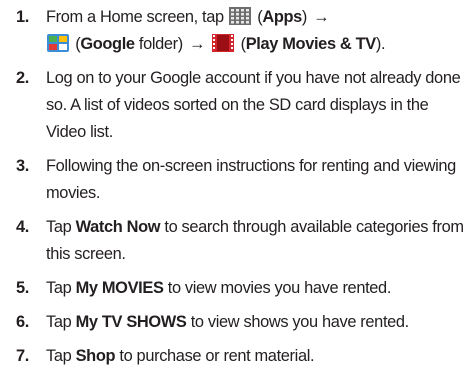 The width and height of the screenshot is (472, 377). I want to click on step-number: 6., so click(22, 322).